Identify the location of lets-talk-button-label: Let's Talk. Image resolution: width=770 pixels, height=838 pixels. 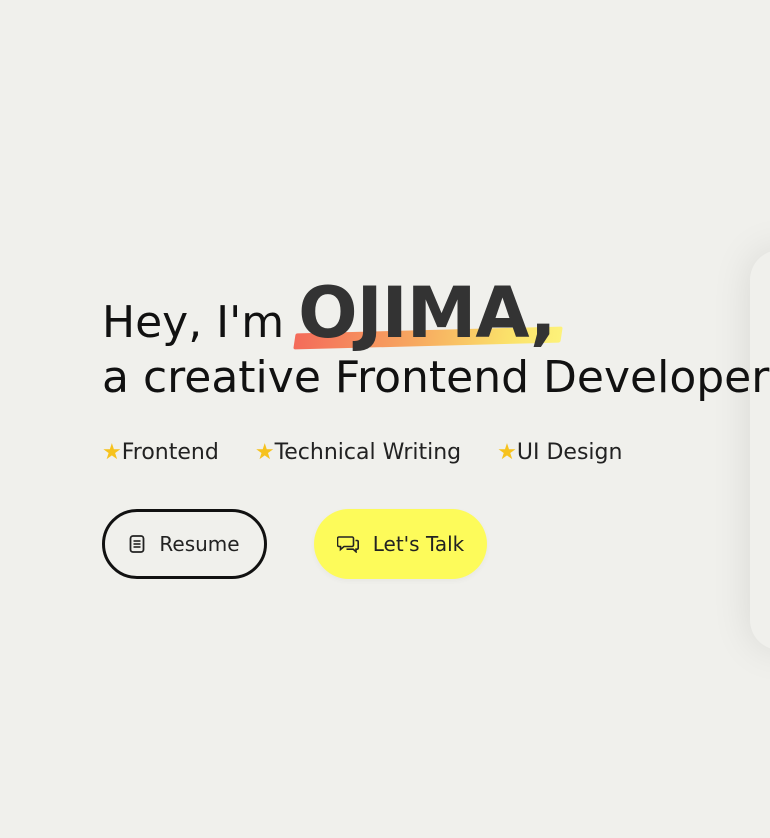
(418, 544).